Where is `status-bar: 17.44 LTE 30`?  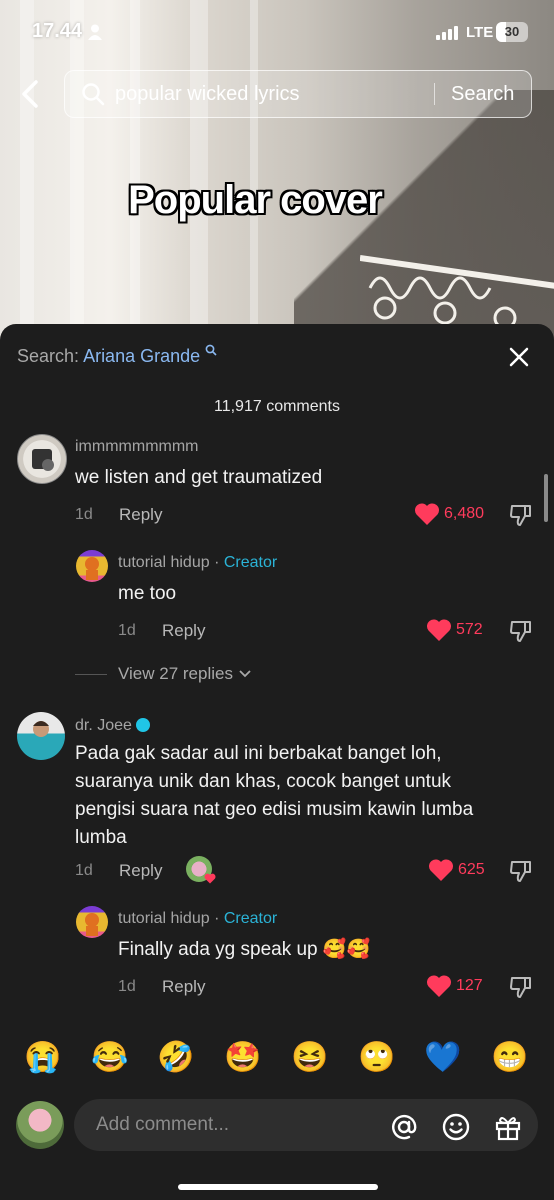 status-bar: 17.44 LTE 30 is located at coordinates (277, 32).